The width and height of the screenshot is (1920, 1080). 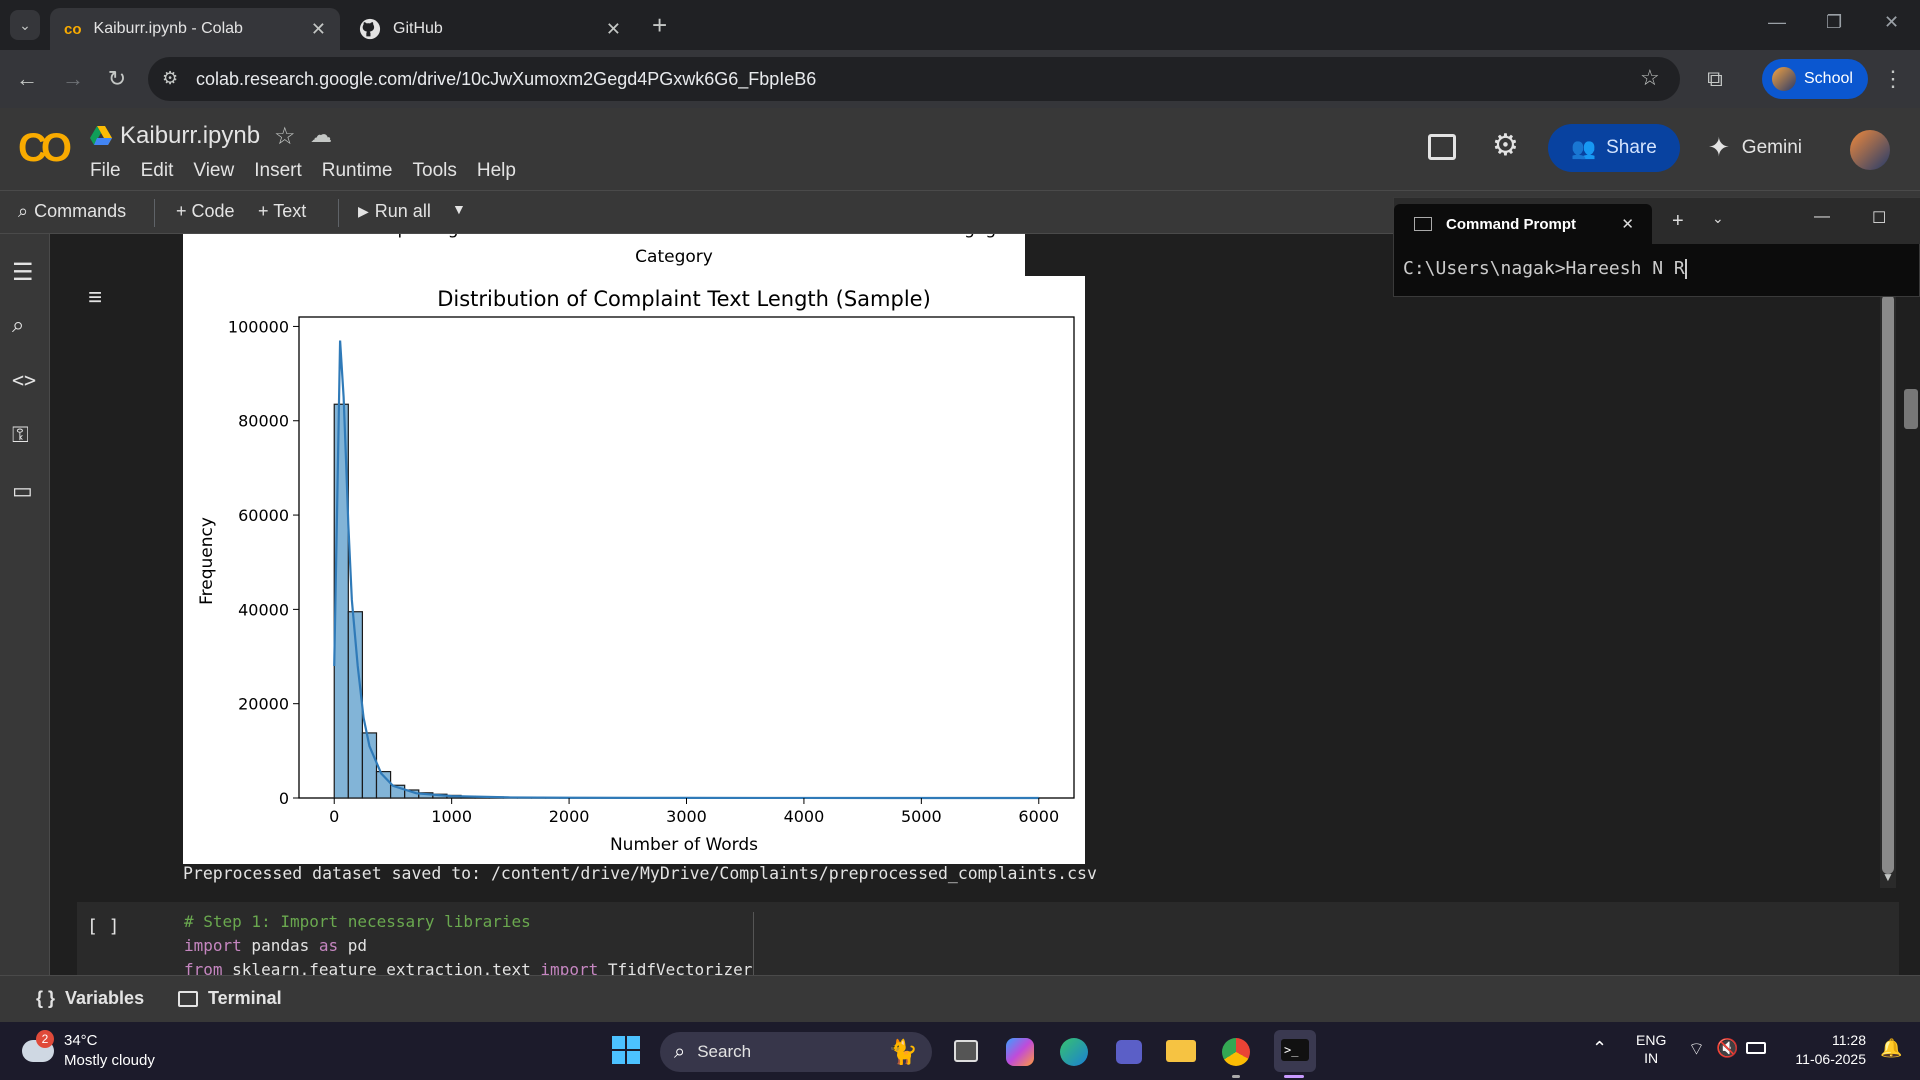 What do you see at coordinates (338, 213) in the screenshot?
I see `divider` at bounding box center [338, 213].